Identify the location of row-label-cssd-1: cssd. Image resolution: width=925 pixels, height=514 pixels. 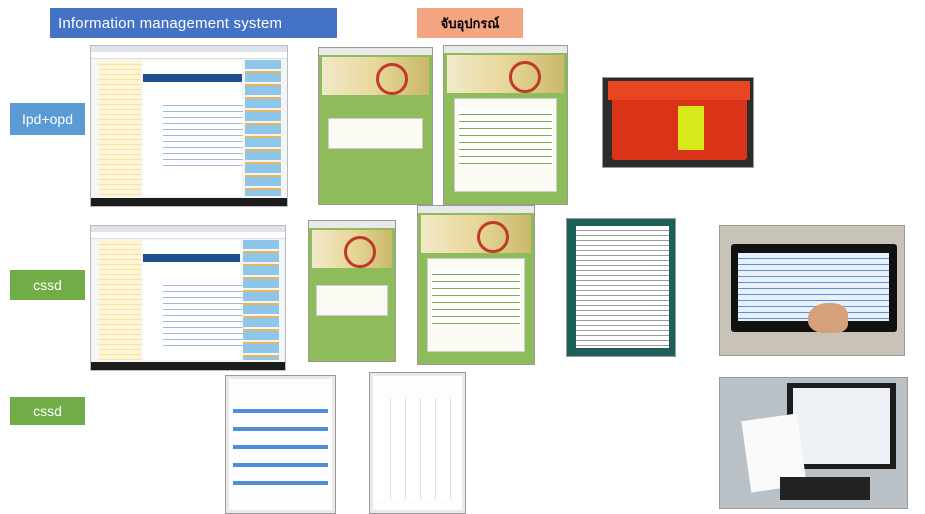
(47, 285).